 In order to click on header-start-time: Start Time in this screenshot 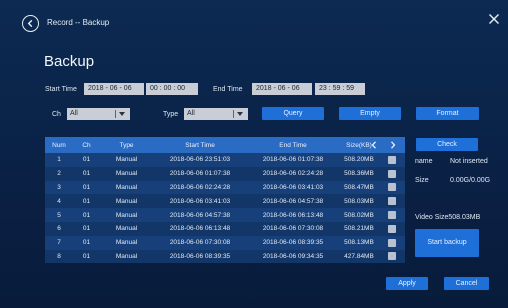, I will do `click(200, 145)`.